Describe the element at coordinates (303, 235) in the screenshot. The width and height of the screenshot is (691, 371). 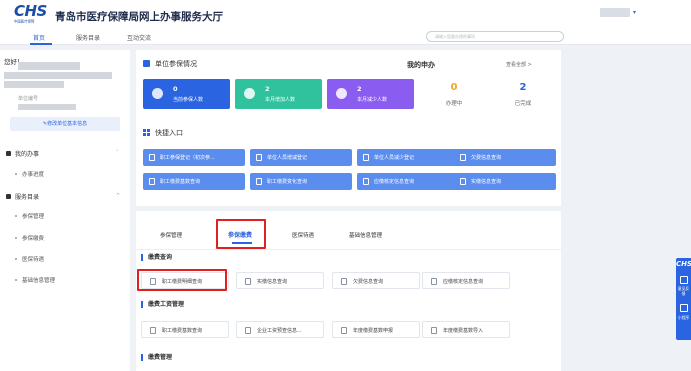
I see `tab-benefits: 医保待遇` at that location.